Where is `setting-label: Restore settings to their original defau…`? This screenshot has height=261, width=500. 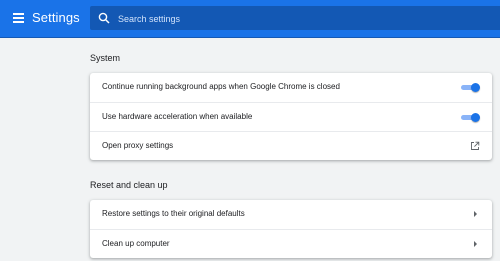 setting-label: Restore settings to their original defau… is located at coordinates (173, 213).